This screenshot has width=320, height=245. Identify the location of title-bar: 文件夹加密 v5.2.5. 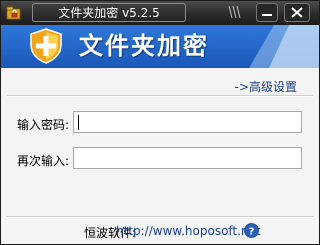
(160, 13).